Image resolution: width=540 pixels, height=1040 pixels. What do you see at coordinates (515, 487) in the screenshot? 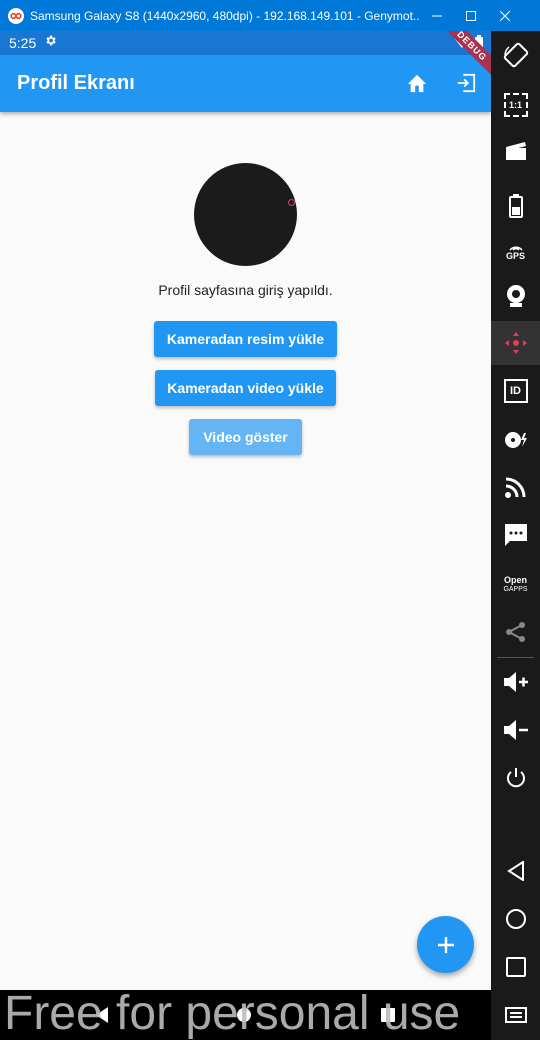
I see `cast-icon` at bounding box center [515, 487].